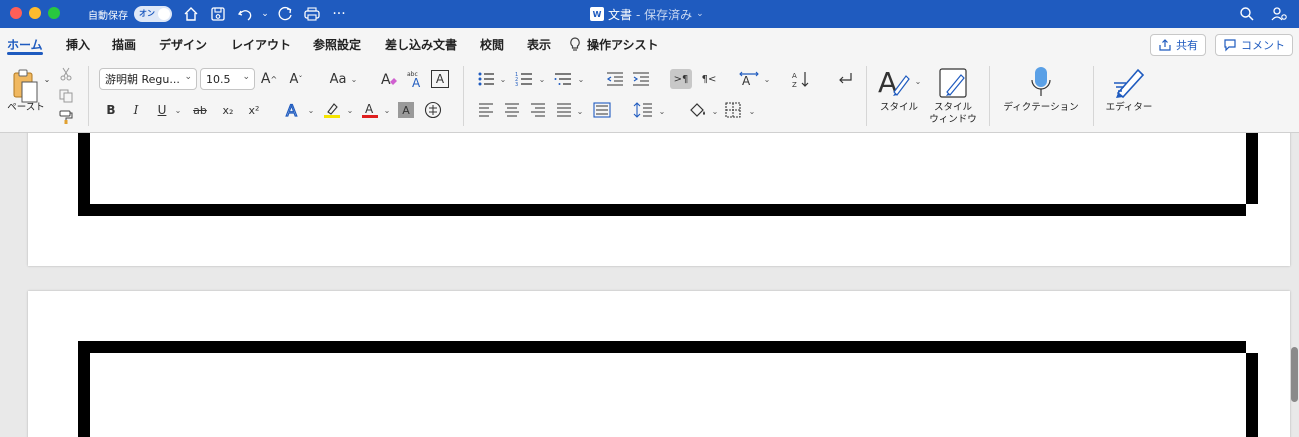 This screenshot has height=437, width=1299. What do you see at coordinates (623, 44) in the screenshot?
I see `tab-tell-me: 操作アシスト` at bounding box center [623, 44].